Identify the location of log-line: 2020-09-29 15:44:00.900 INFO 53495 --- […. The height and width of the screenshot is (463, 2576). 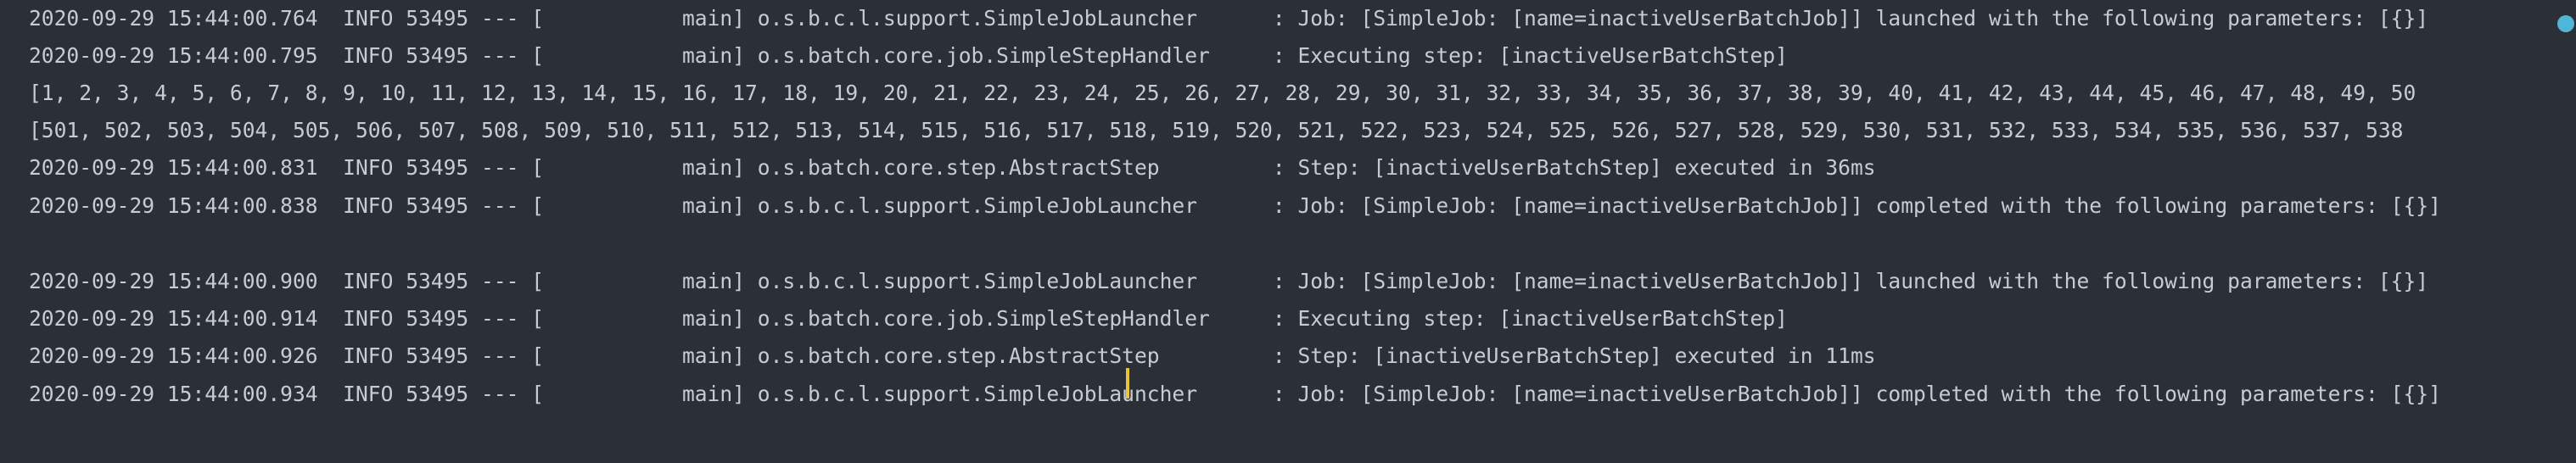
(1229, 281).